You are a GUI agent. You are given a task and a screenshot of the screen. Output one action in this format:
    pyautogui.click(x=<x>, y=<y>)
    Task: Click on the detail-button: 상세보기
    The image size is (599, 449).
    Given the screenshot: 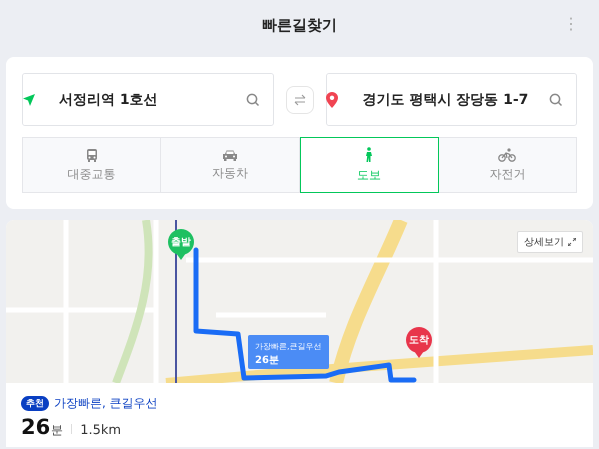 What is the action you would take?
    pyautogui.click(x=550, y=242)
    